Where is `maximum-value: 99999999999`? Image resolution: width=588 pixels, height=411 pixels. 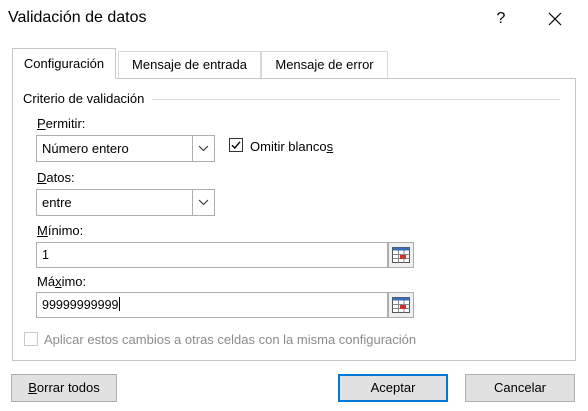 maximum-value: 99999999999 is located at coordinates (81, 304).